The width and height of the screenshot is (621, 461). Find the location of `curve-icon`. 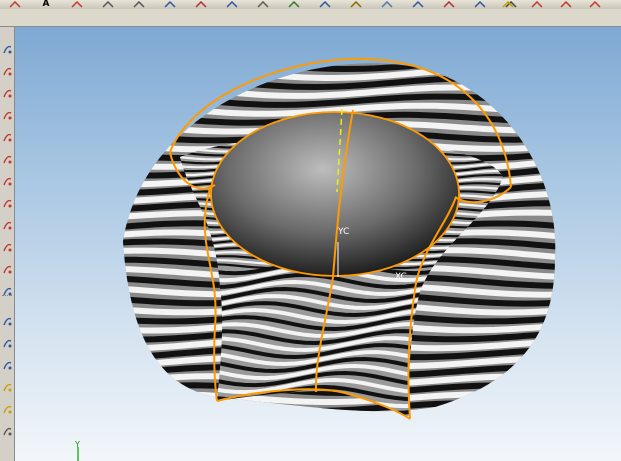

curve-icon is located at coordinates (537, 4).